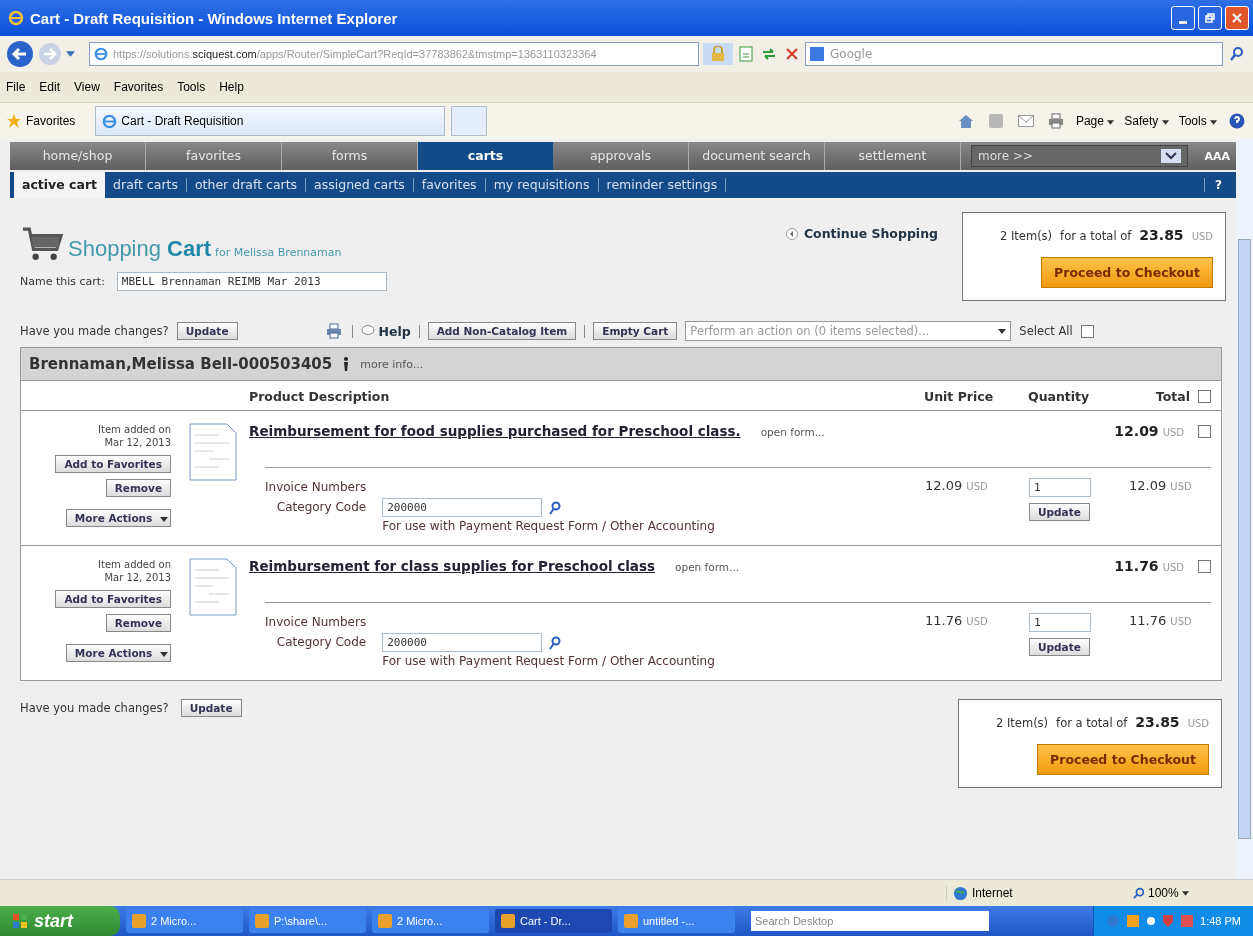  What do you see at coordinates (662, 185) in the screenshot?
I see `subnav-tab: reminder settings` at bounding box center [662, 185].